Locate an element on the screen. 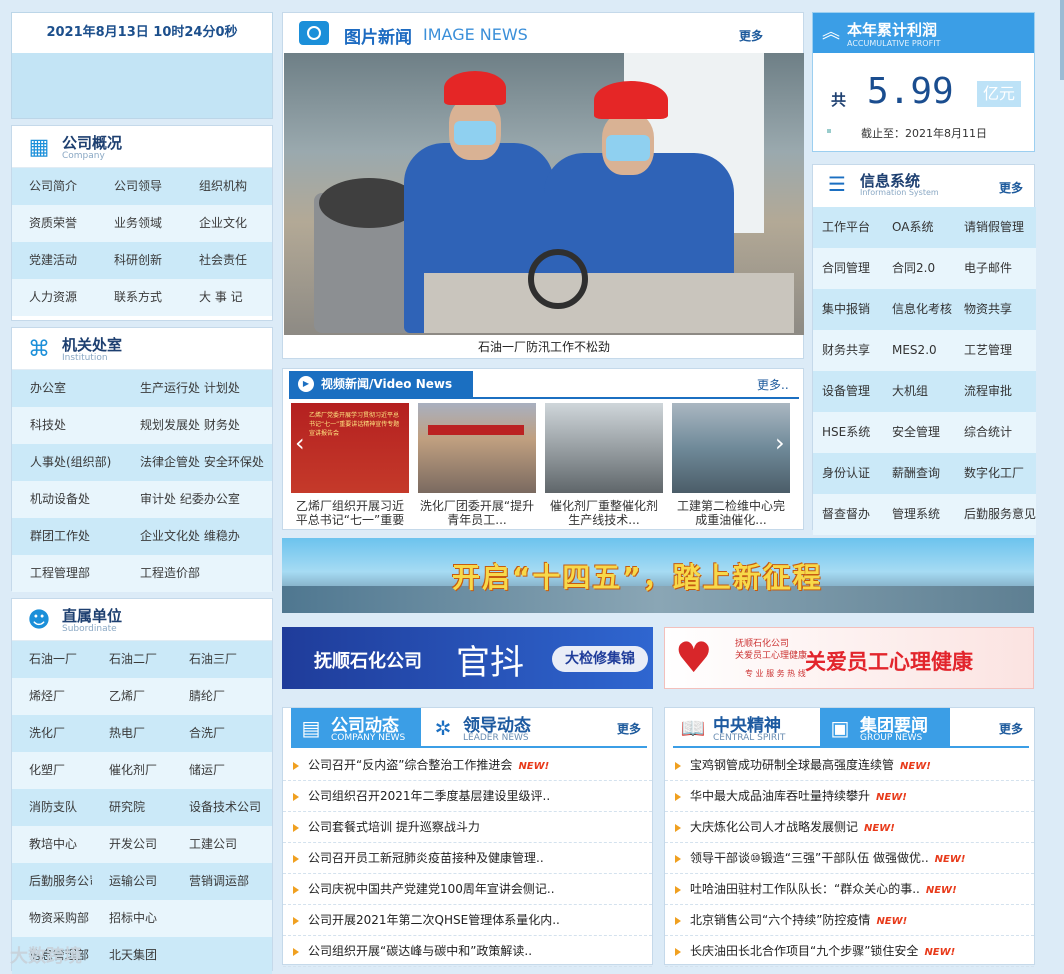 The image size is (1064, 974). news-item: 华中最大成品油库吞吐量持续攀升 NEW! is located at coordinates (849, 796).